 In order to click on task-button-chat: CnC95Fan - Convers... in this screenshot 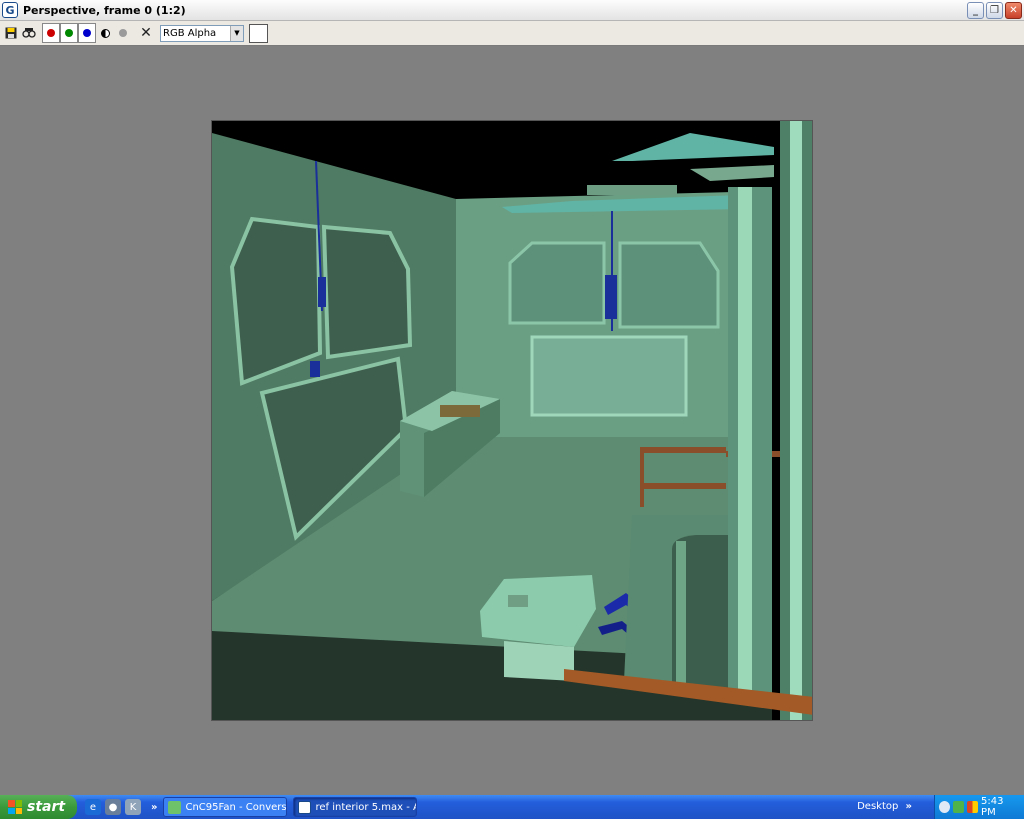, I will do `click(225, 807)`.